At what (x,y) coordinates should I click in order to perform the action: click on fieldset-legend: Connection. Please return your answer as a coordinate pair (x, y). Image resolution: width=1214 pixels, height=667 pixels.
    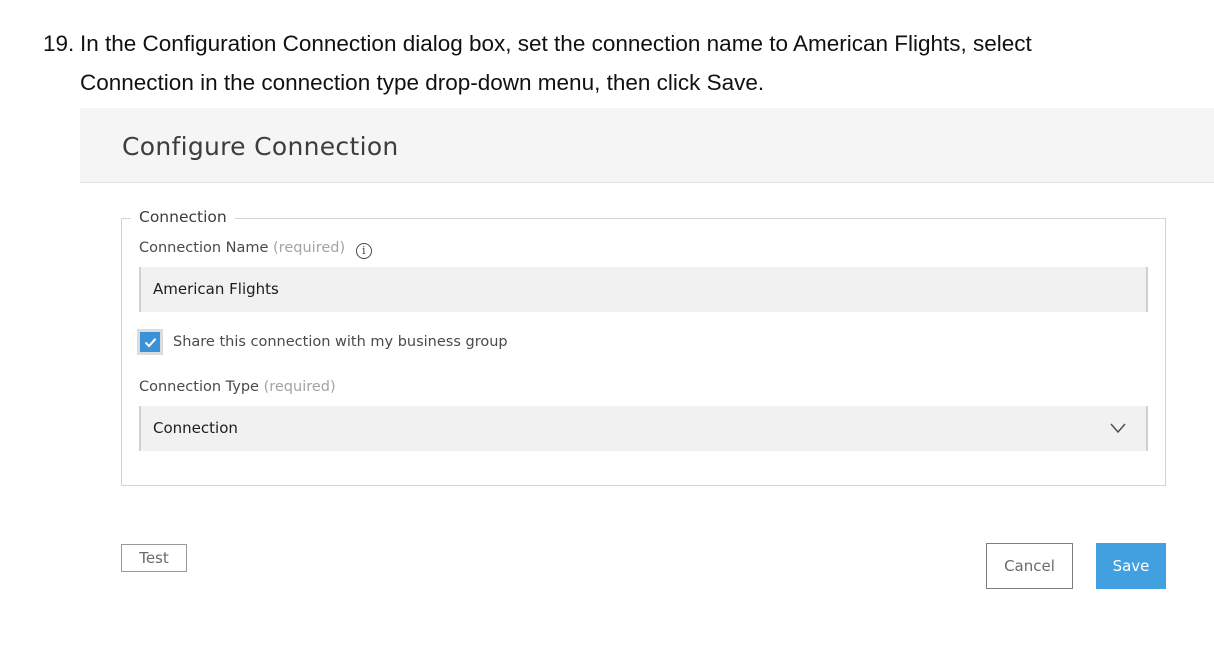
    Looking at the image, I should click on (183, 217).